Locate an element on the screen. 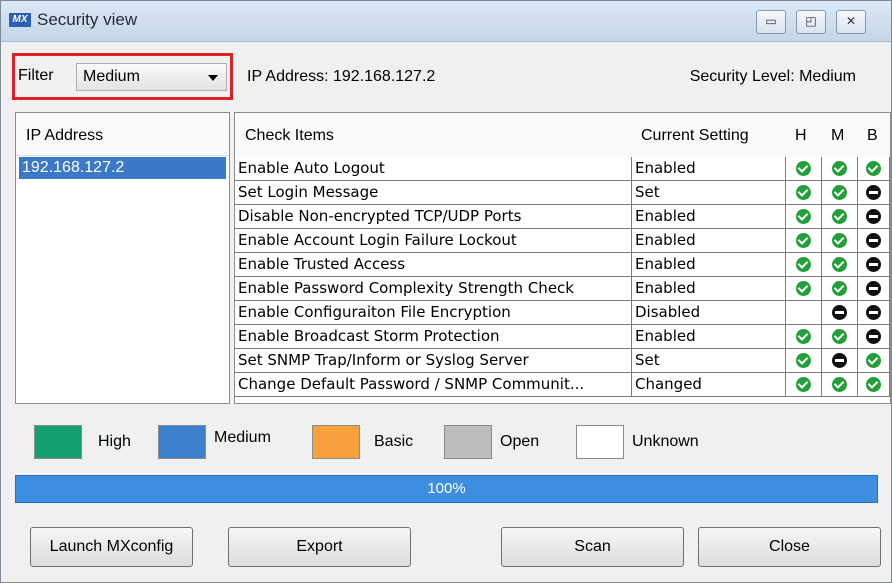  scan-button: Scan is located at coordinates (592, 547).